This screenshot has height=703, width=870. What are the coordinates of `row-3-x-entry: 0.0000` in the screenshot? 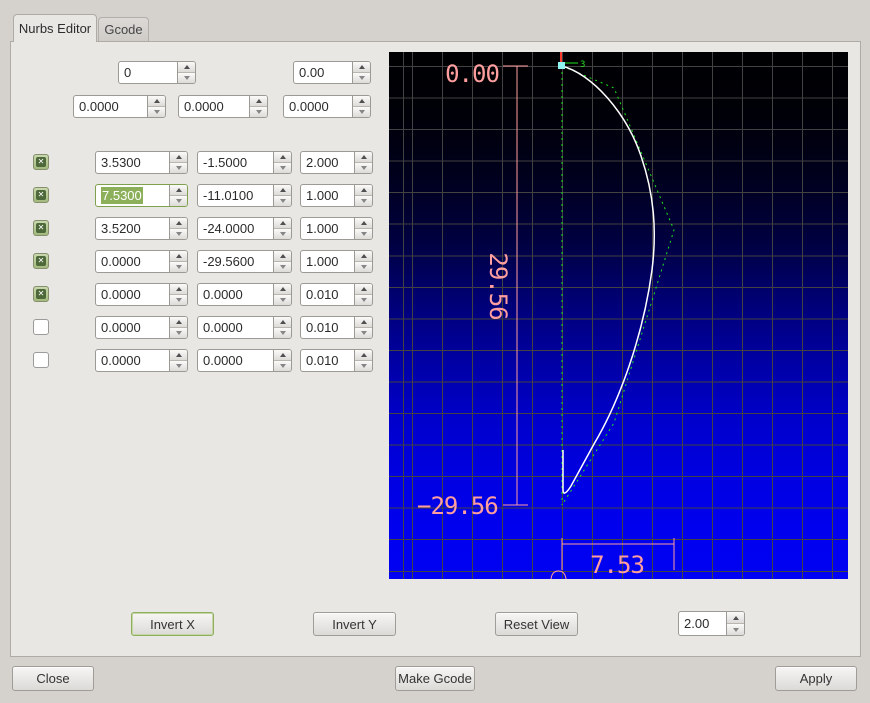 It's located at (132, 261).